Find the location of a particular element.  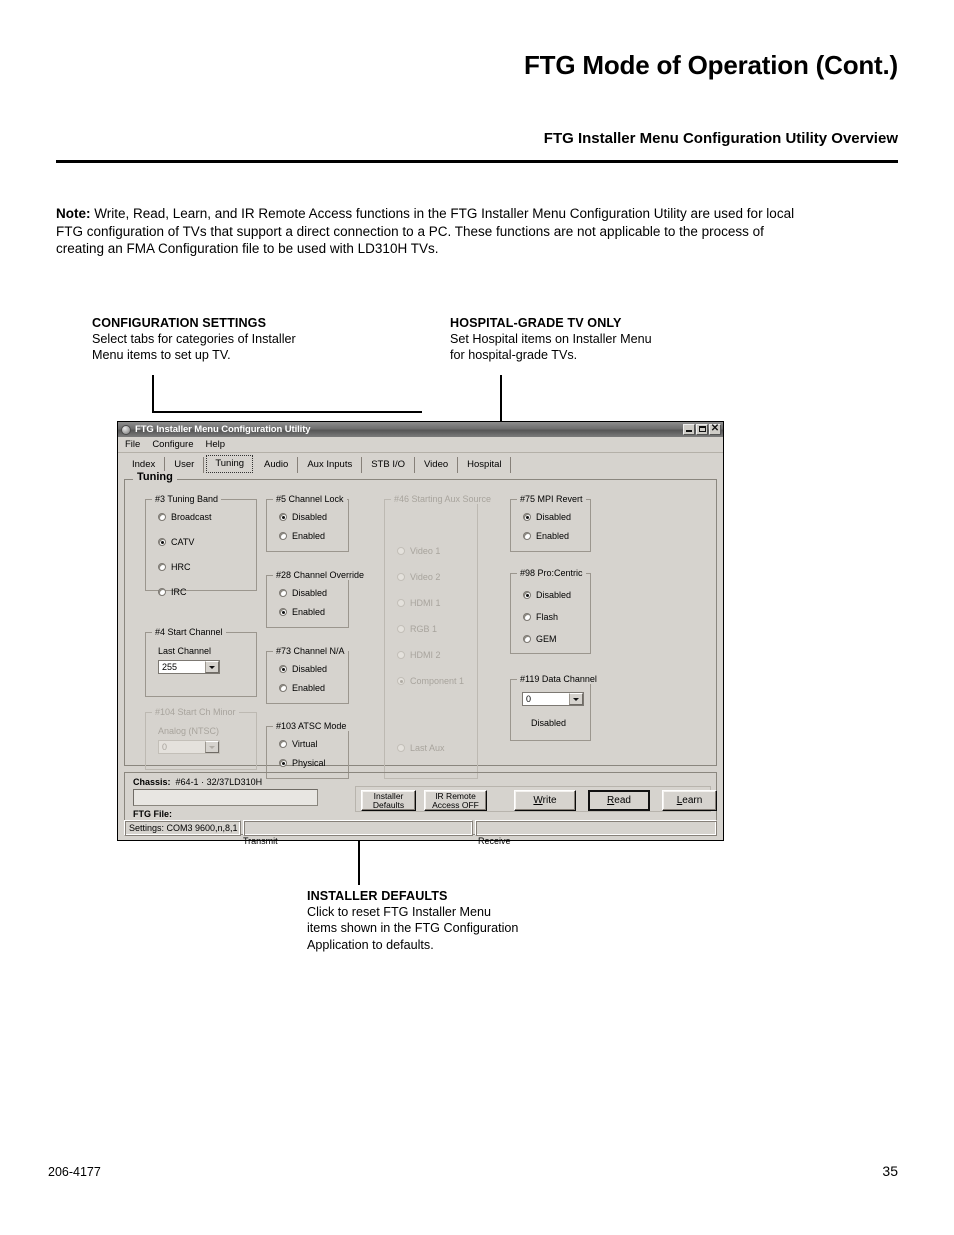

chassis-label: Chassis: #64-1 · 32/37LD310H is located at coordinates (197, 782).